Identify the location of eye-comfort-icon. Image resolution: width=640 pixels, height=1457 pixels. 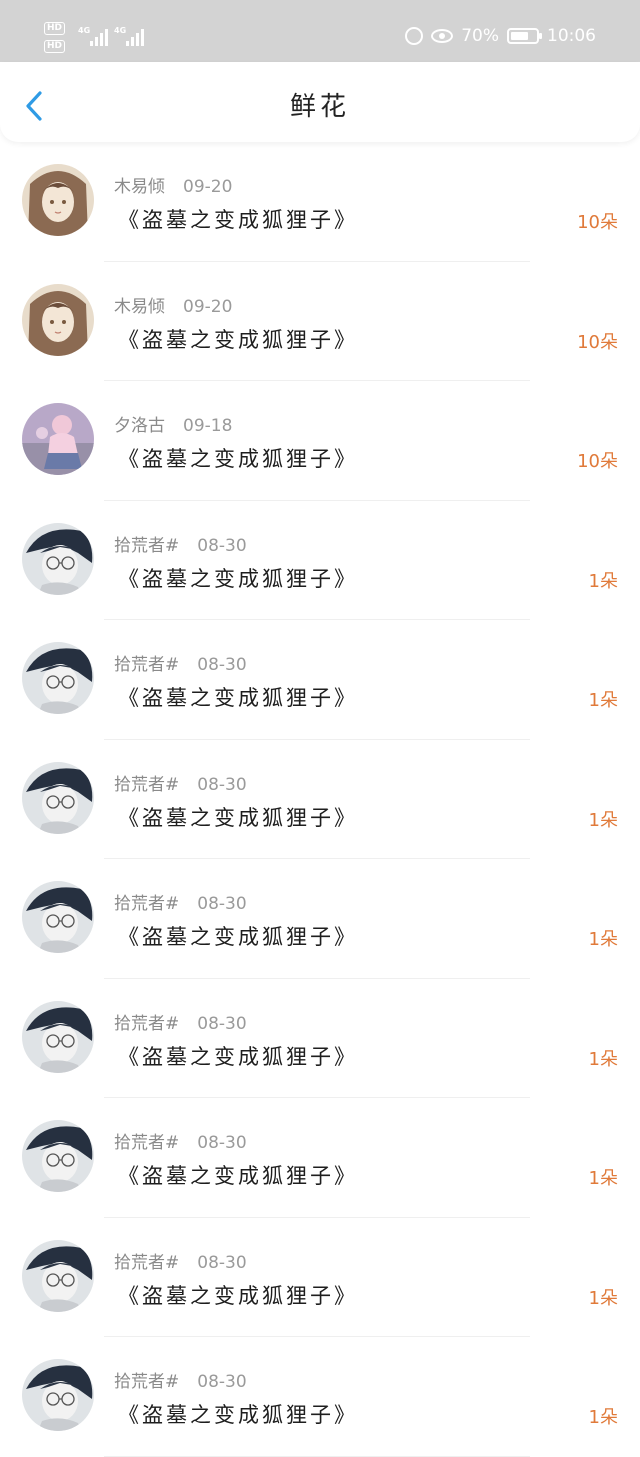
(442, 36).